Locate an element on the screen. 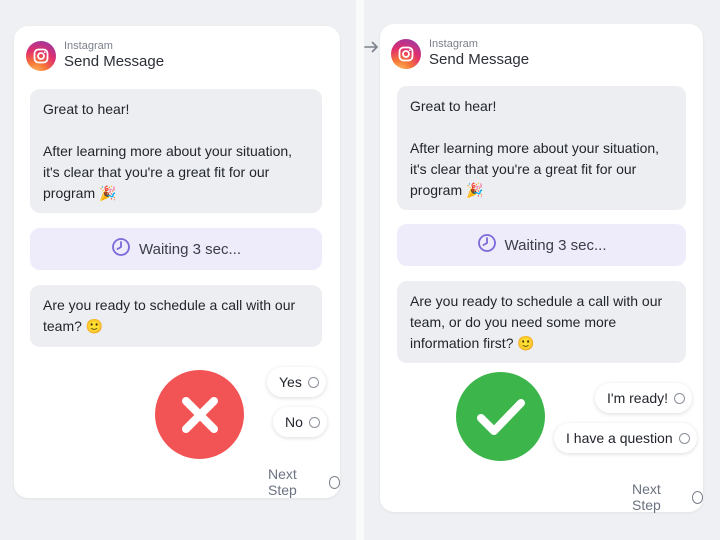  option-no: No is located at coordinates (300, 422).